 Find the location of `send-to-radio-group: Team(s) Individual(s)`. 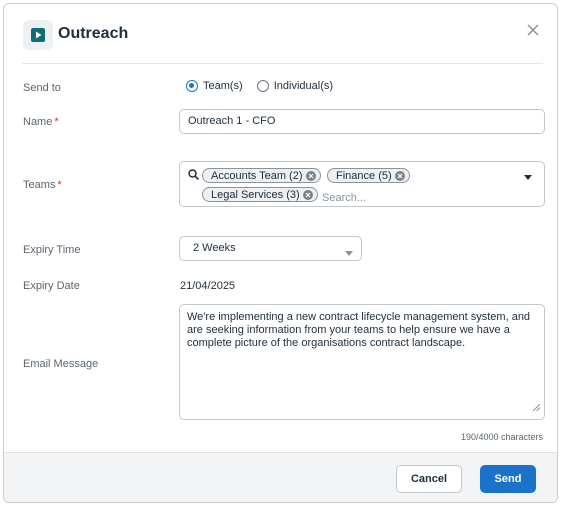

send-to-radio-group: Team(s) Individual(s) is located at coordinates (266, 86).